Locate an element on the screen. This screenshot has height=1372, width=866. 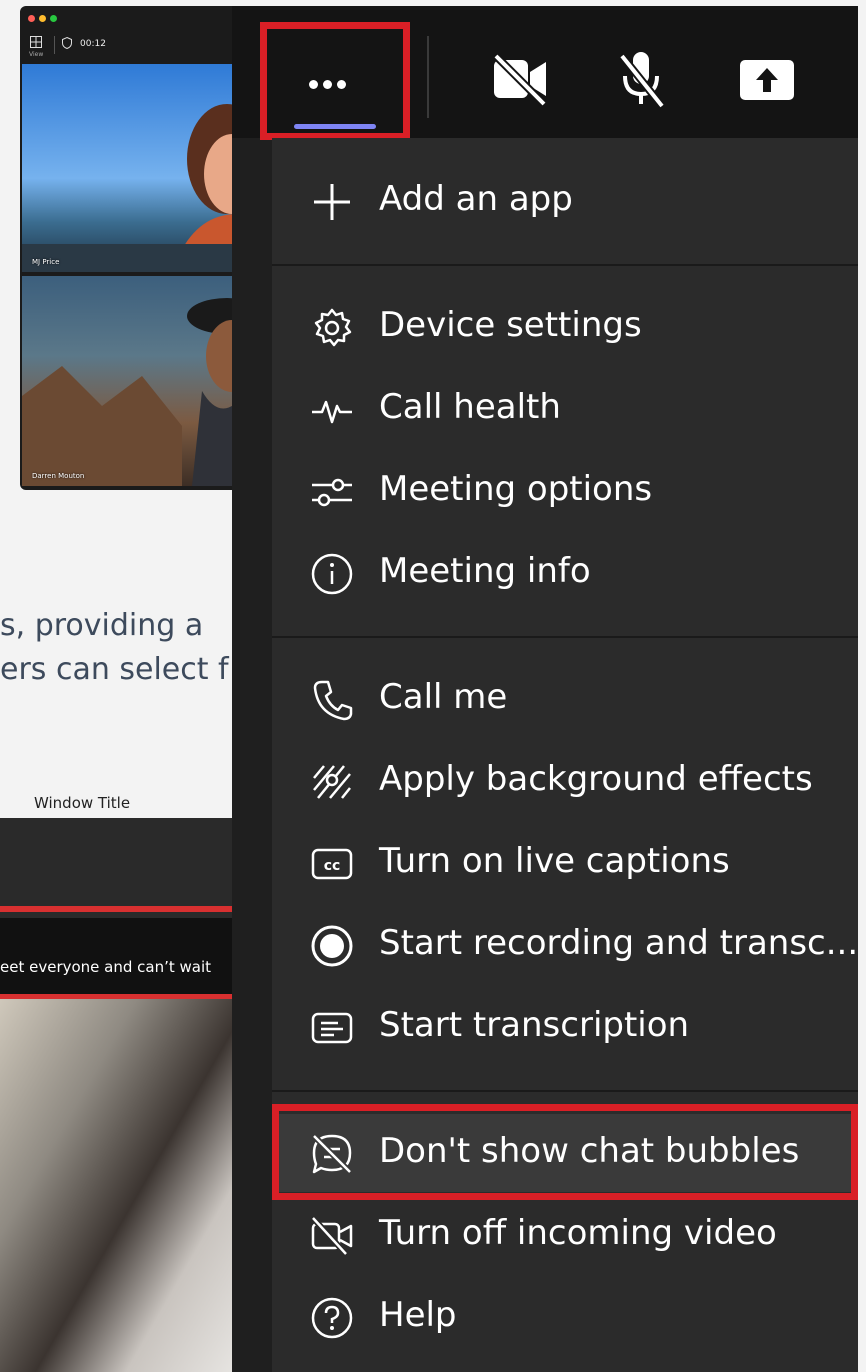
video-feed is located at coordinates (120, 1185).